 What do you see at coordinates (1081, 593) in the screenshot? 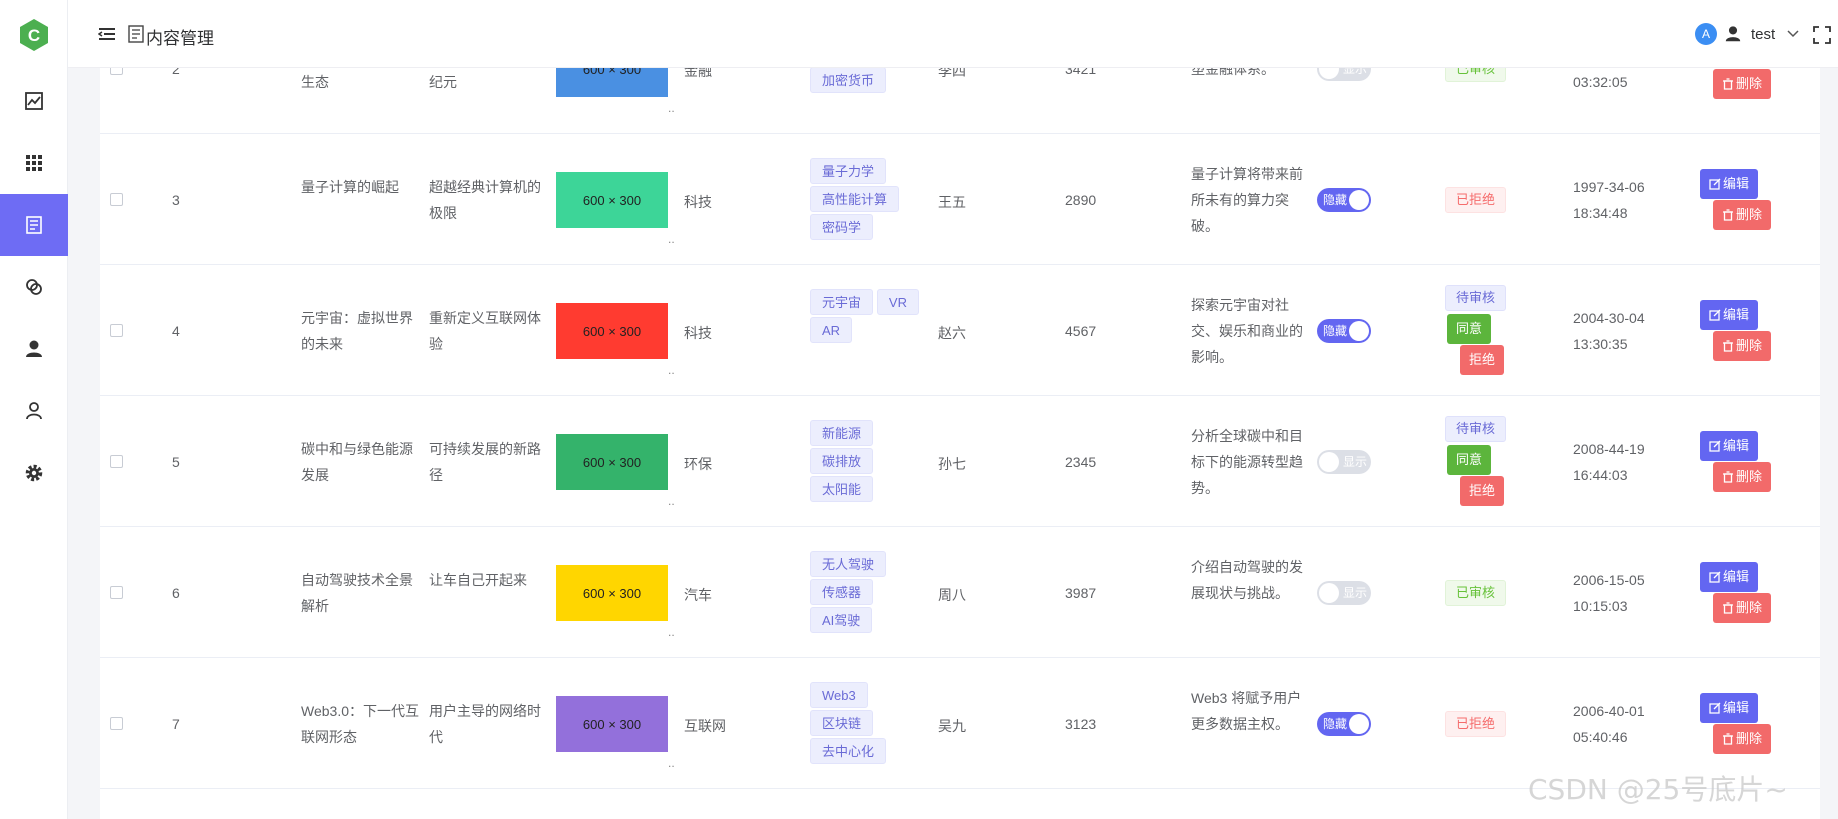
I see `view-count: 3987` at bounding box center [1081, 593].